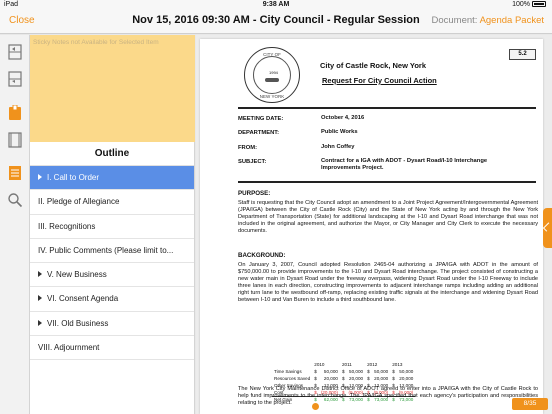 Image resolution: width=552 pixels, height=414 pixels. I want to click on film-icon, so click(15, 140).